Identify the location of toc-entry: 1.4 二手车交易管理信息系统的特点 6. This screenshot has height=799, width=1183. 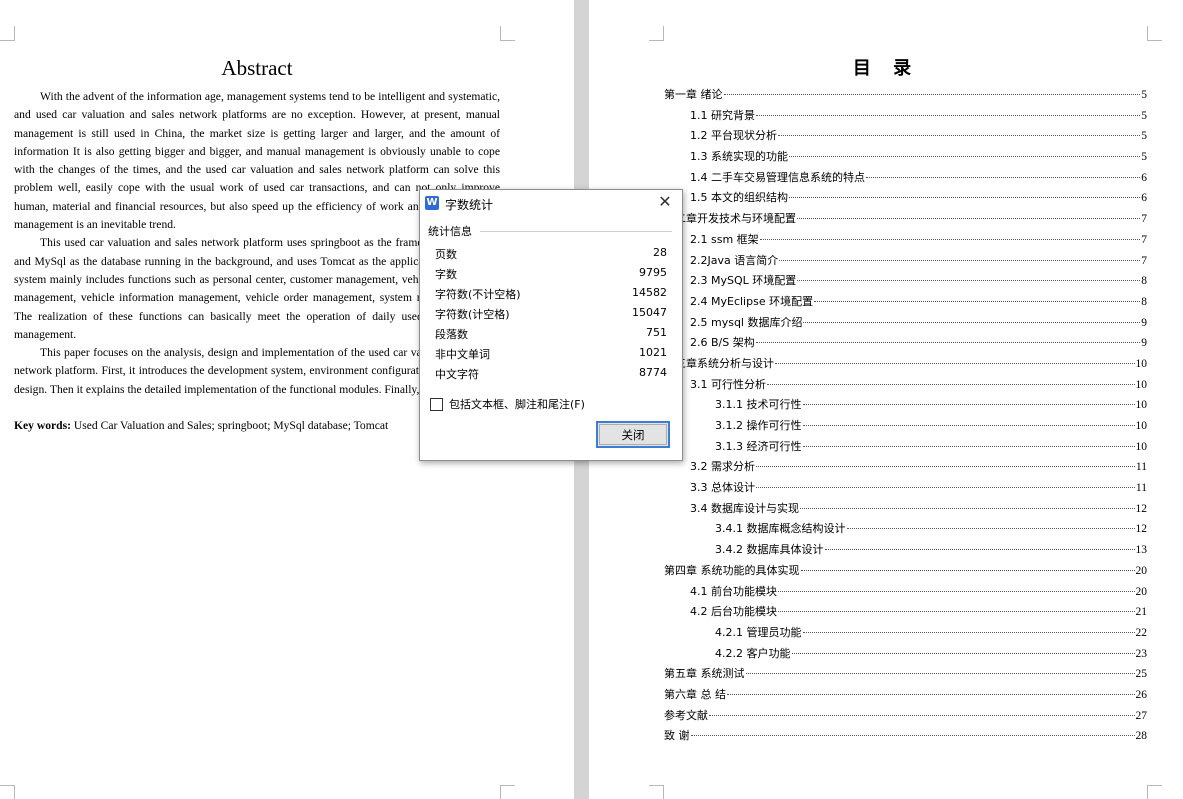
(905, 179).